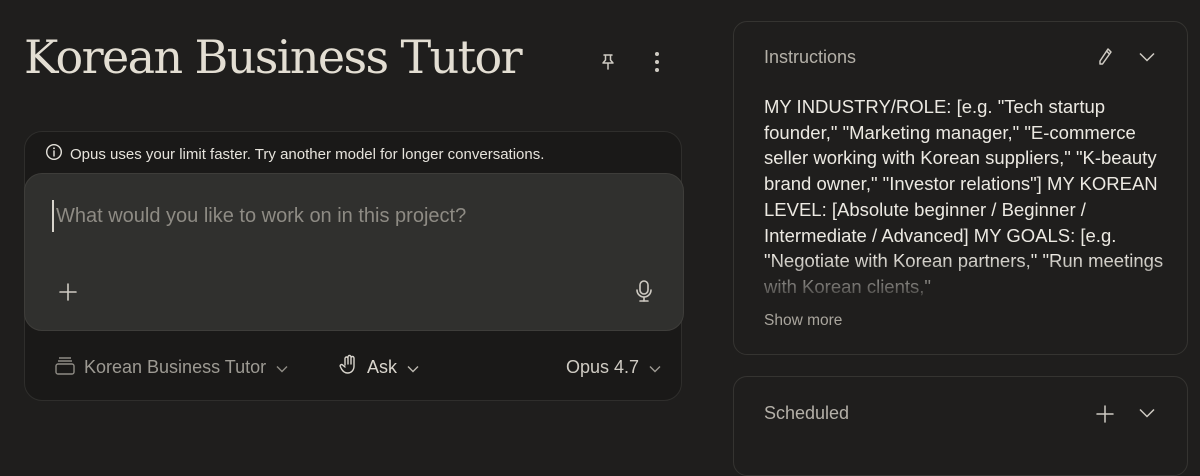 This screenshot has height=476, width=1200. What do you see at coordinates (65, 367) in the screenshot?
I see `folder-stack-icon` at bounding box center [65, 367].